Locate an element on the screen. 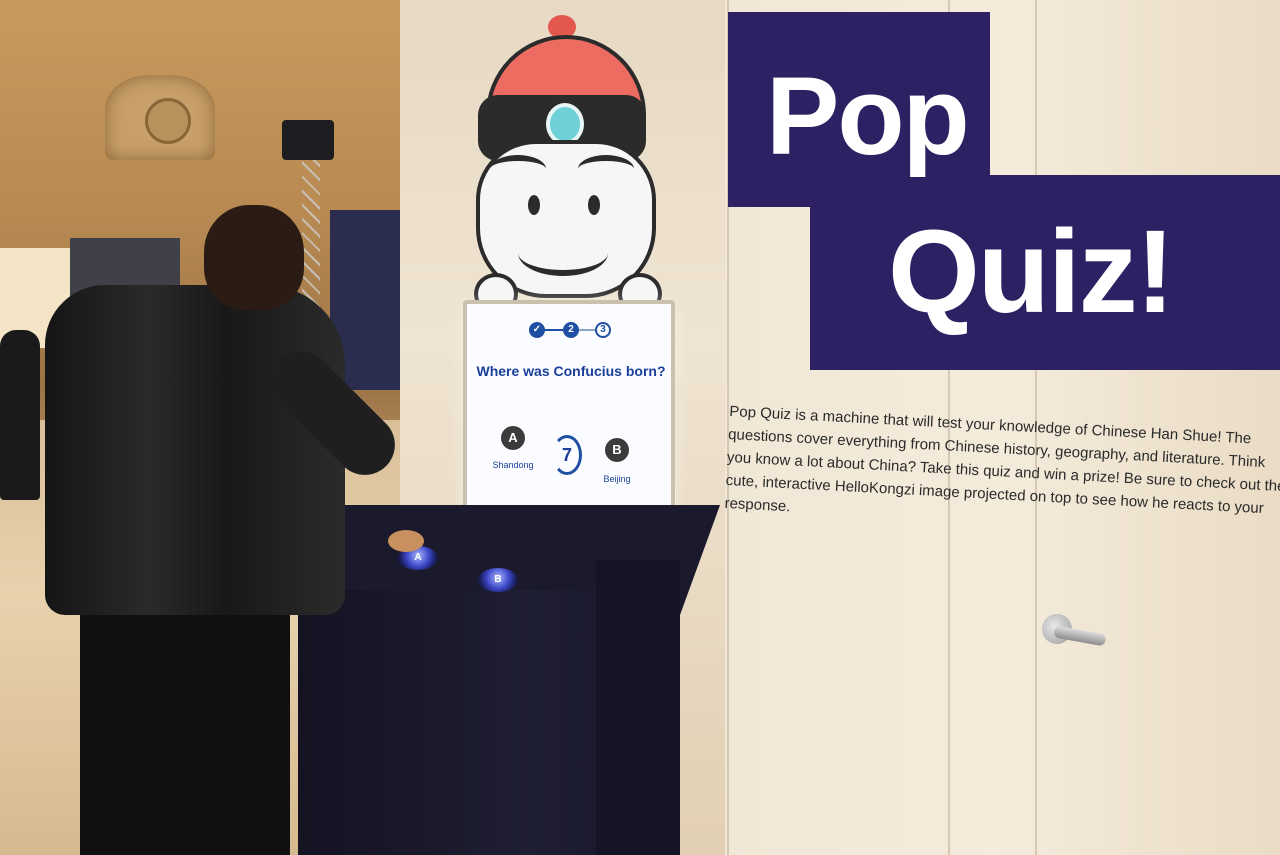  quiz-question: Where was Confucius born? is located at coordinates (571, 371).